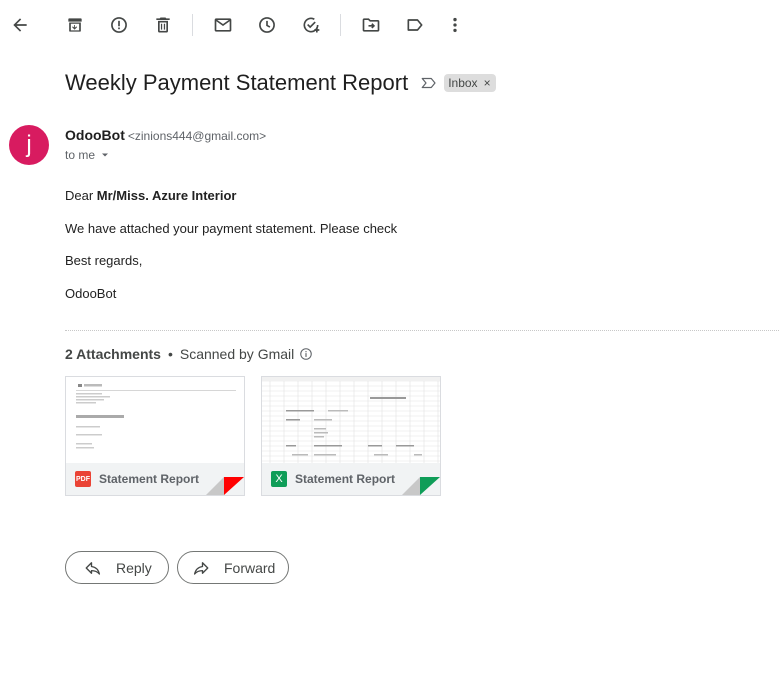  Describe the element at coordinates (104, 260) in the screenshot. I see `body-line-2: Best regards,` at that location.